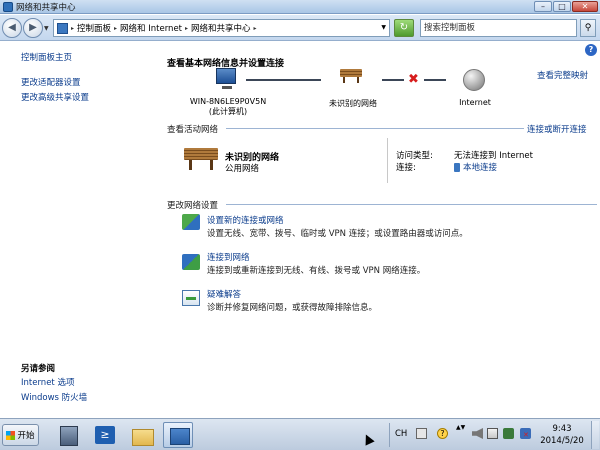 This screenshot has height=450, width=600. Describe the element at coordinates (151, 28) in the screenshot. I see `breadcrumb-network-internet: 网络和 Internet` at that location.